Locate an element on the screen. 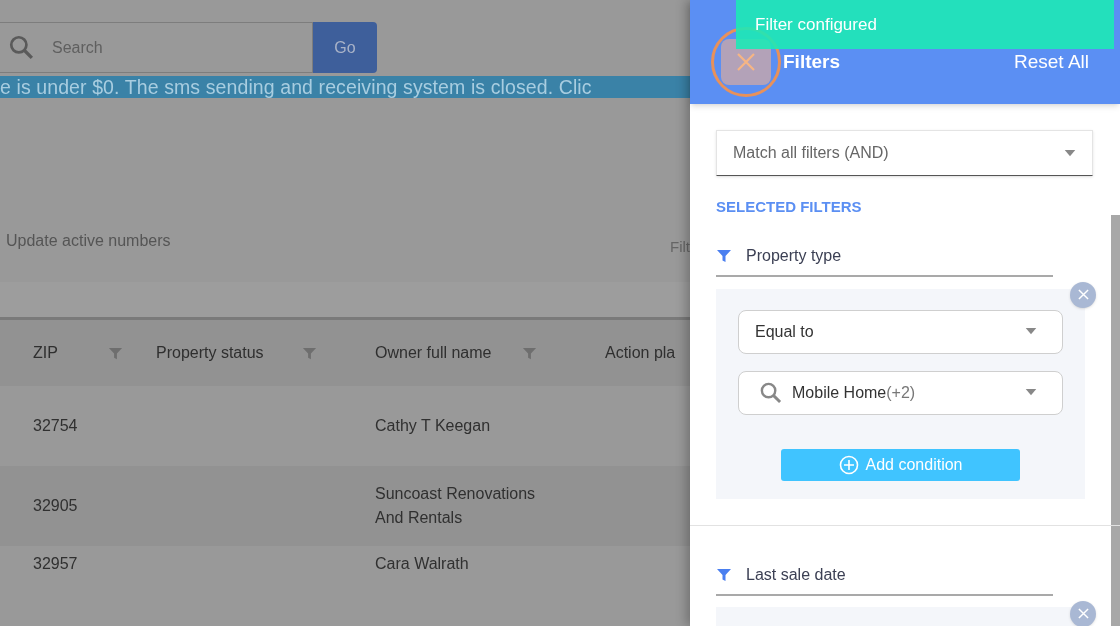  column-header: ZIP is located at coordinates (45, 353).